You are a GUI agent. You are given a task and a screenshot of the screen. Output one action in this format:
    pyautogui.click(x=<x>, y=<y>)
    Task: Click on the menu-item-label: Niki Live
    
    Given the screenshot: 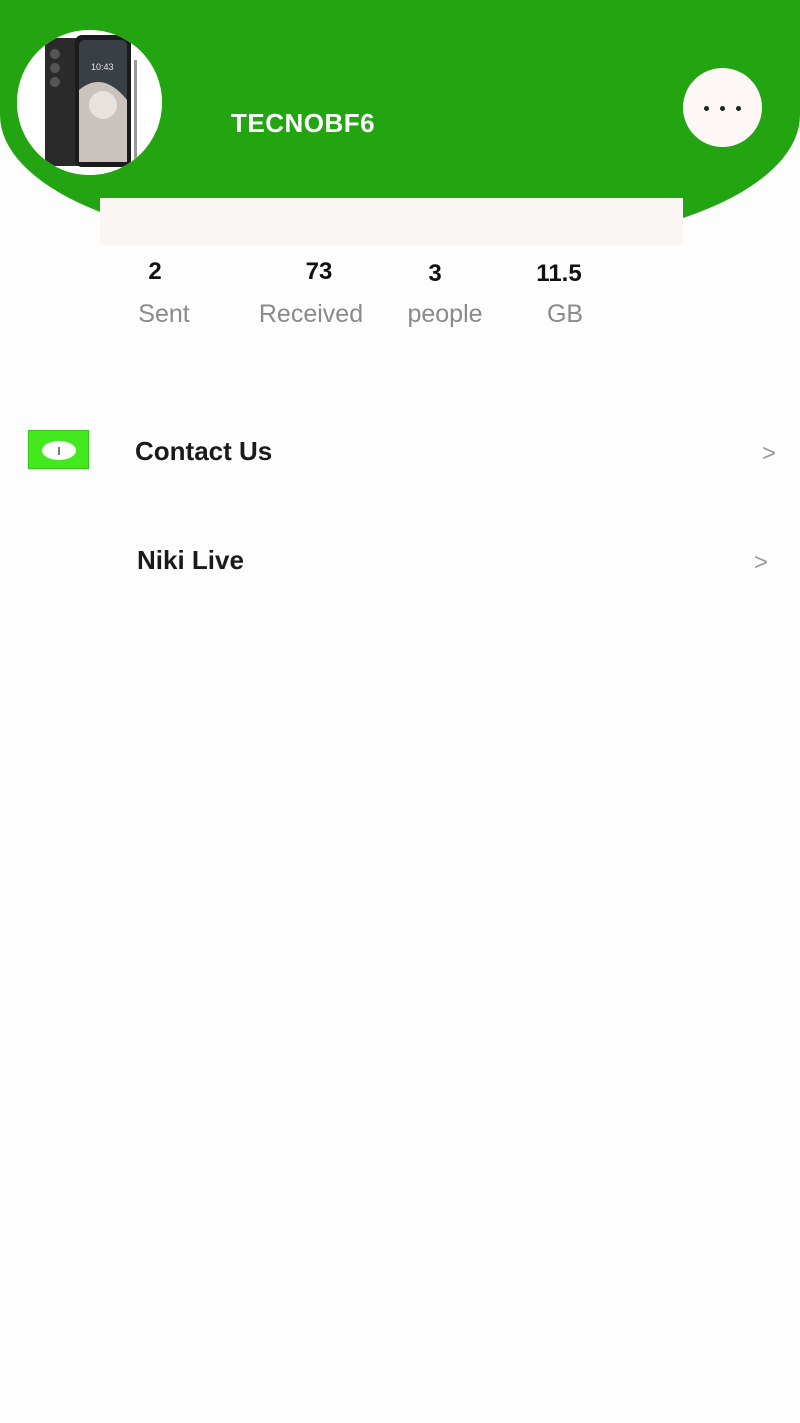 What is the action you would take?
    pyautogui.click(x=190, y=560)
    